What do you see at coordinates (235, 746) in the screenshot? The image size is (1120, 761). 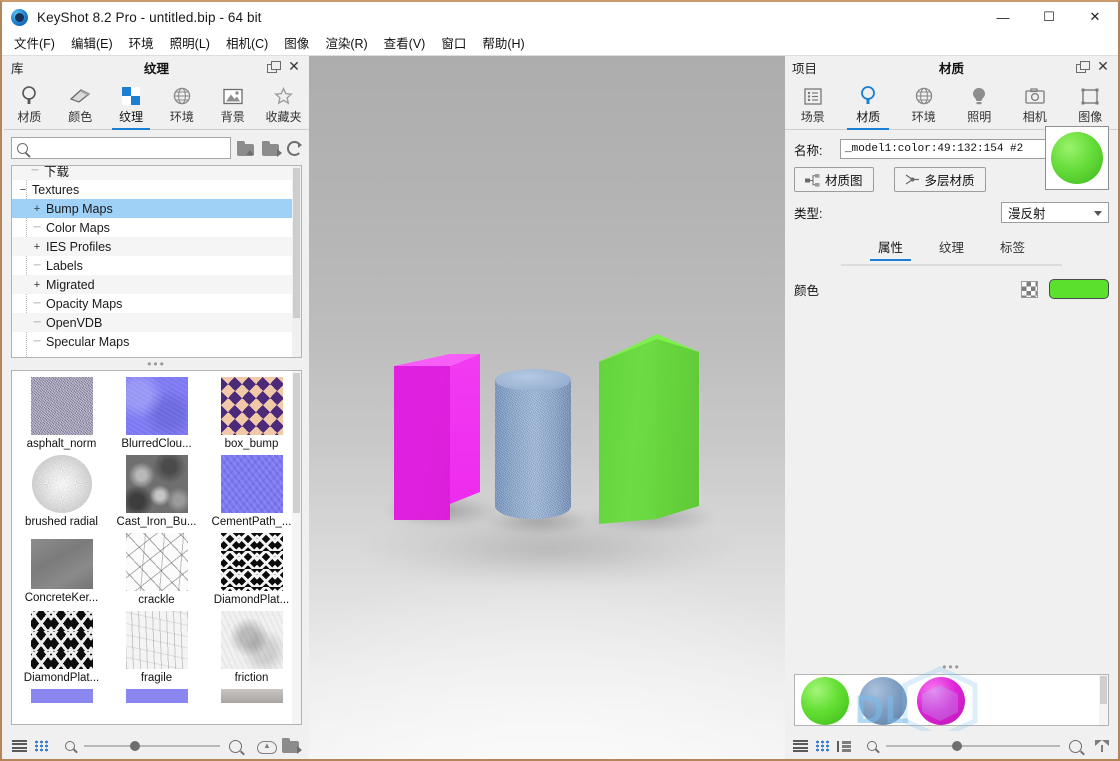 I see `zoom-in-icon` at bounding box center [235, 746].